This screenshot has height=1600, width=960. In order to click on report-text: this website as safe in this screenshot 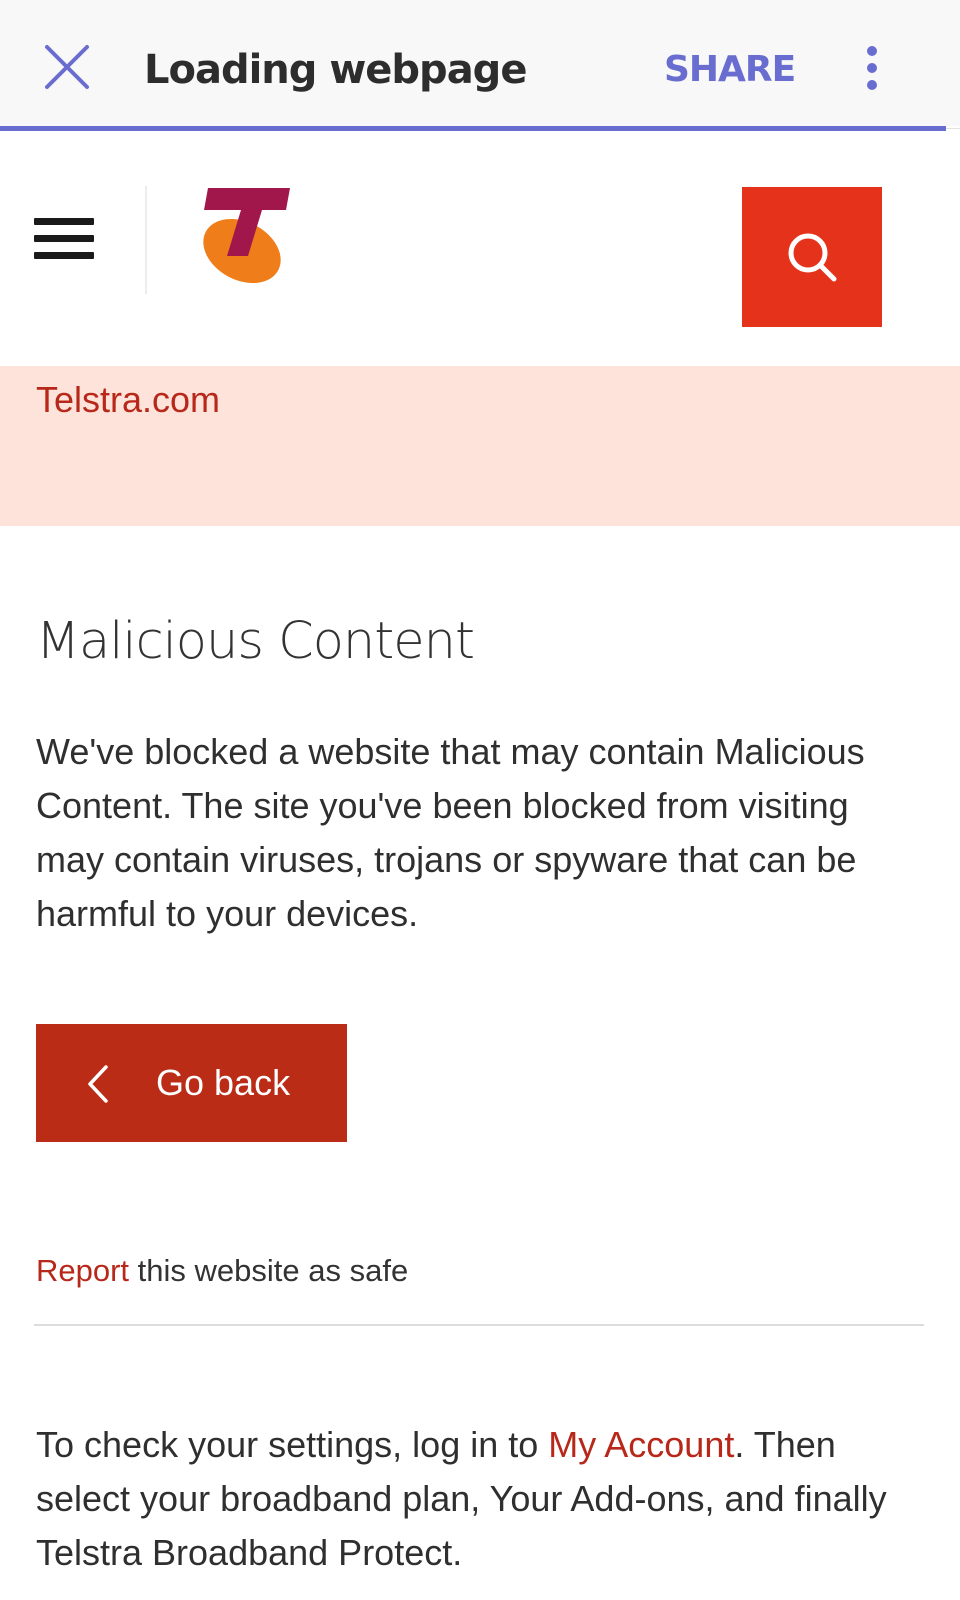, I will do `click(269, 1270)`.